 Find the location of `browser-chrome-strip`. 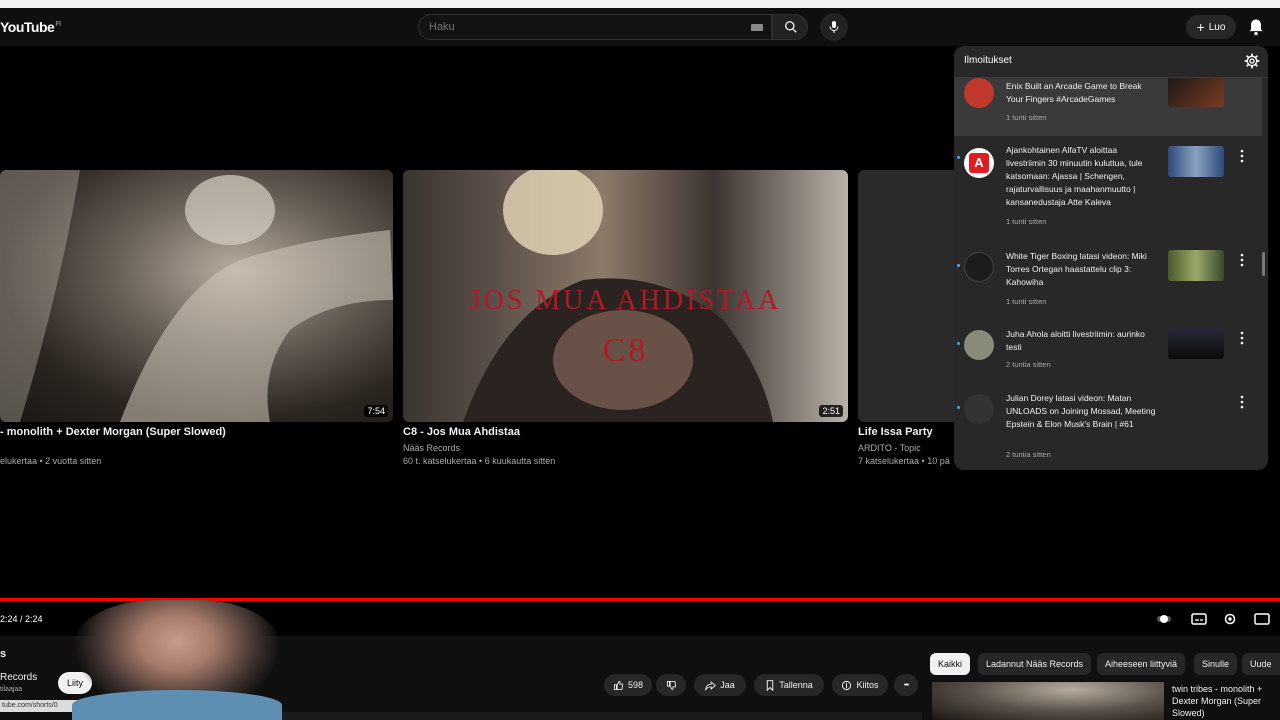

browser-chrome-strip is located at coordinates (640, 4).